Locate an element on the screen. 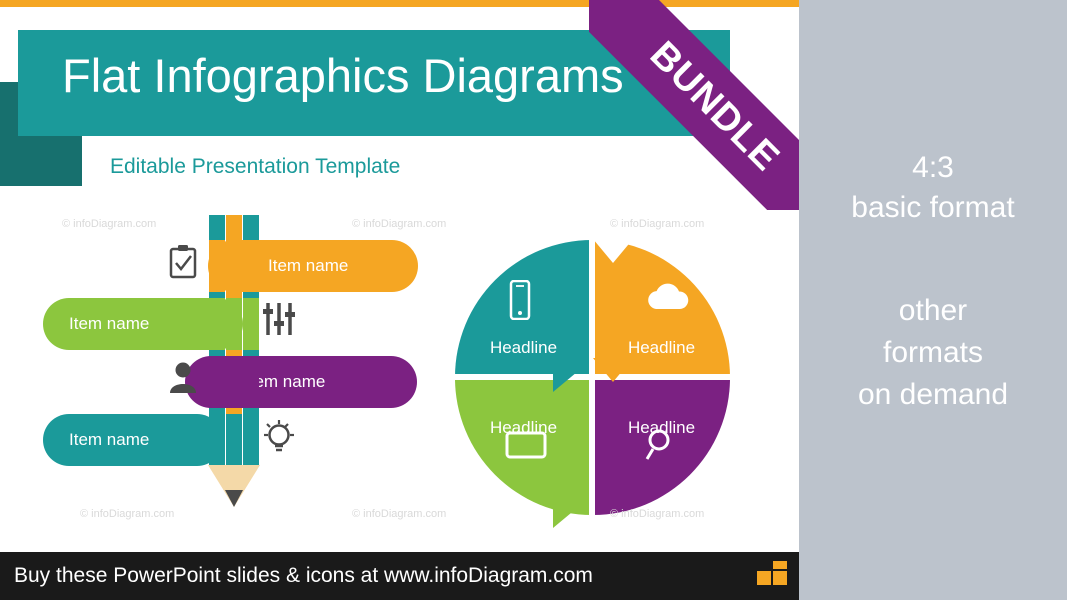  title-banner: Flat Infographics Diagrams is located at coordinates (374, 83).